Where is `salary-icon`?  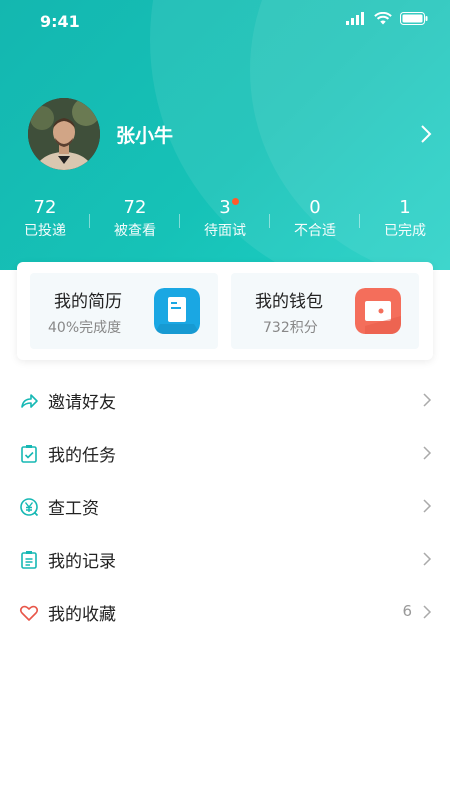
salary-icon is located at coordinates (29, 507).